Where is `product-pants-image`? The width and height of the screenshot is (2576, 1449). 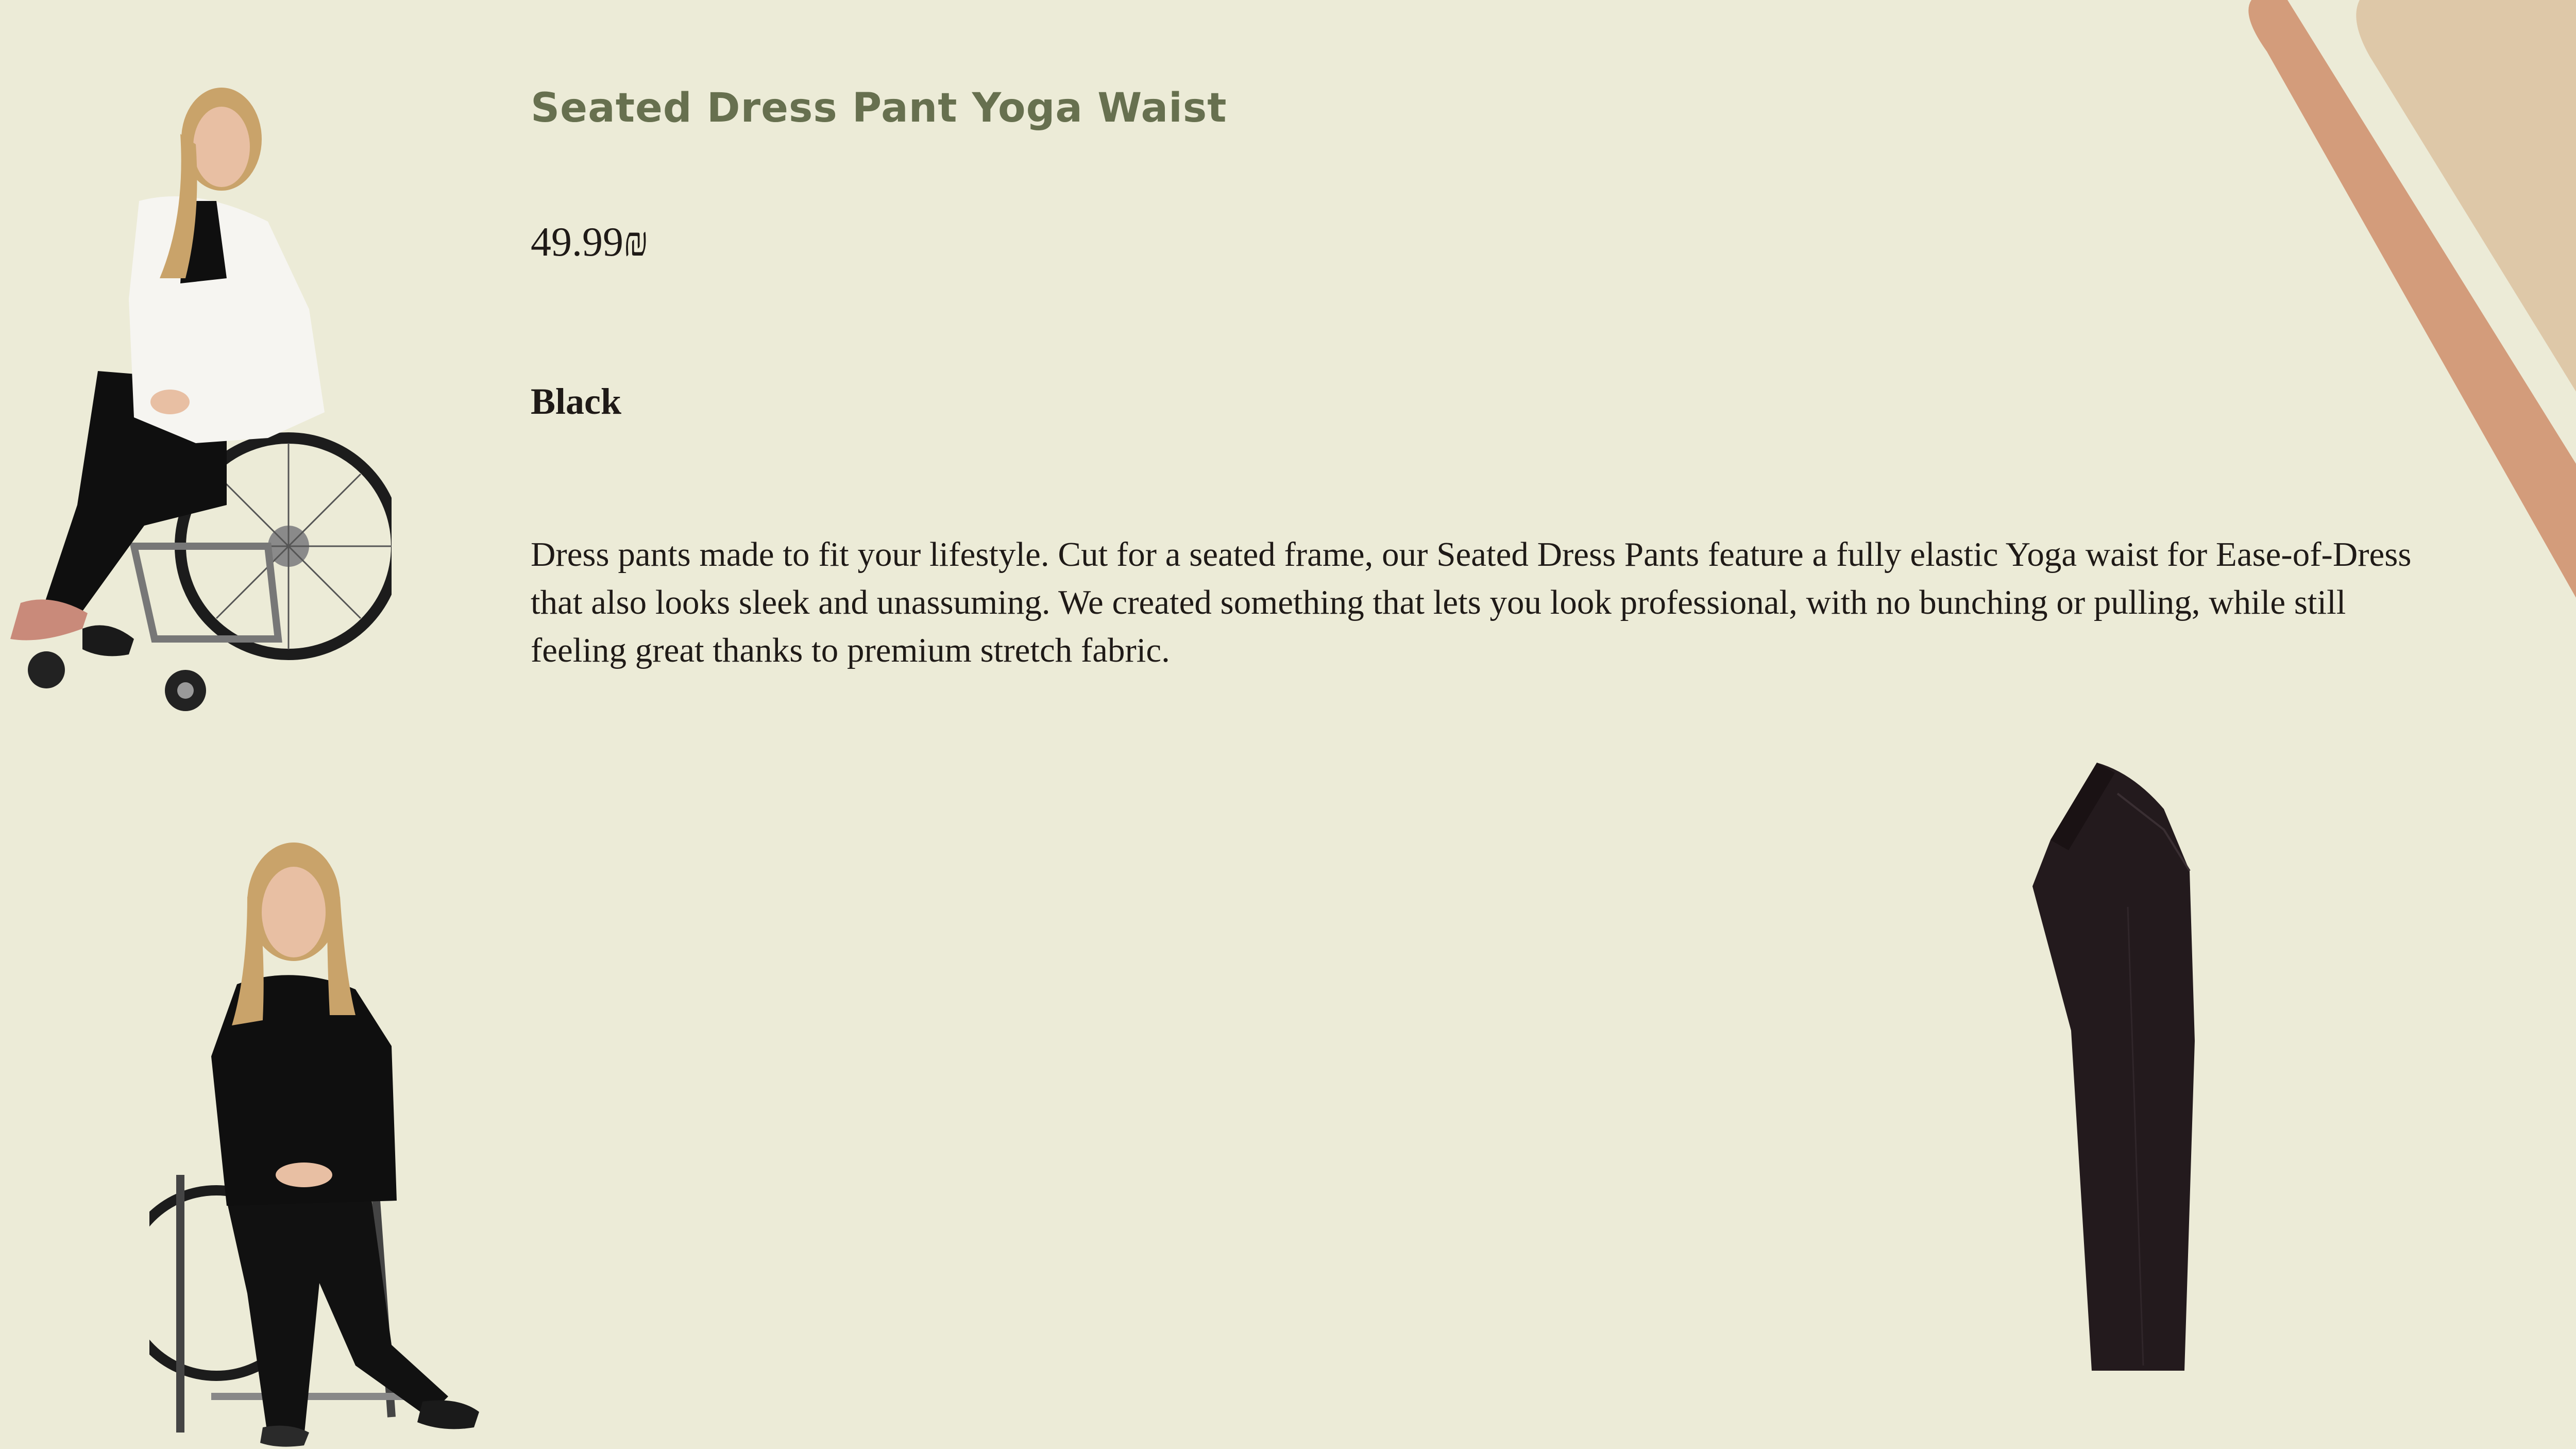 product-pants-image is located at coordinates (2113, 1067).